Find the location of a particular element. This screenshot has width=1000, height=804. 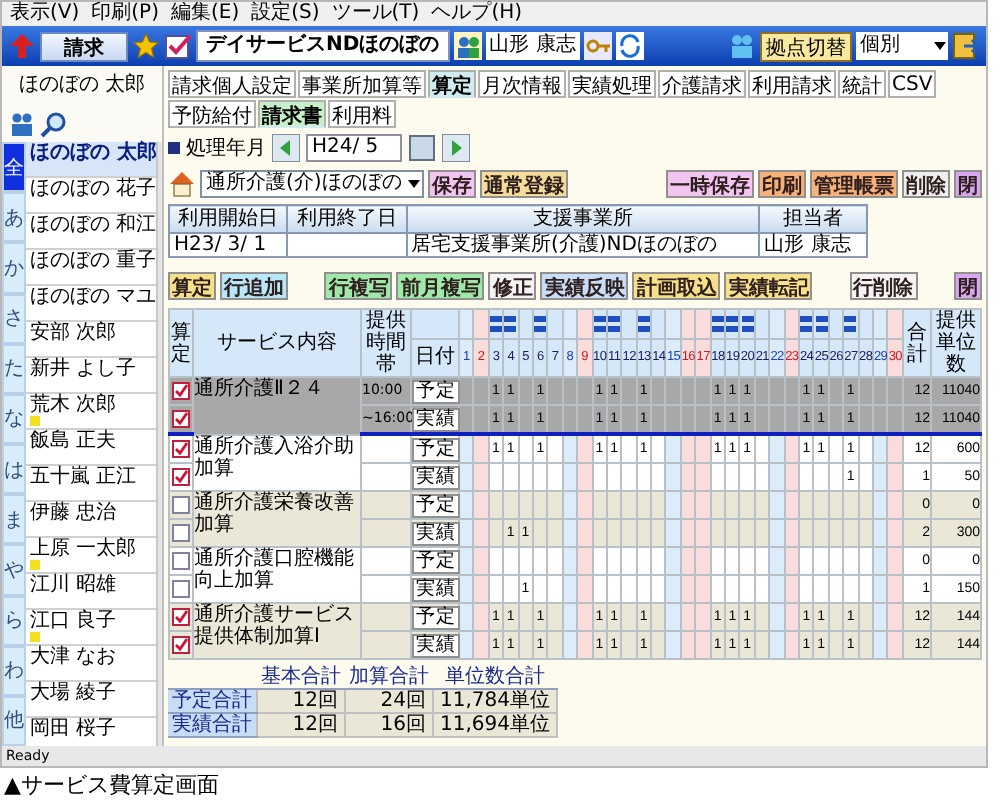

kana-tab: か is located at coordinates (14, 268).